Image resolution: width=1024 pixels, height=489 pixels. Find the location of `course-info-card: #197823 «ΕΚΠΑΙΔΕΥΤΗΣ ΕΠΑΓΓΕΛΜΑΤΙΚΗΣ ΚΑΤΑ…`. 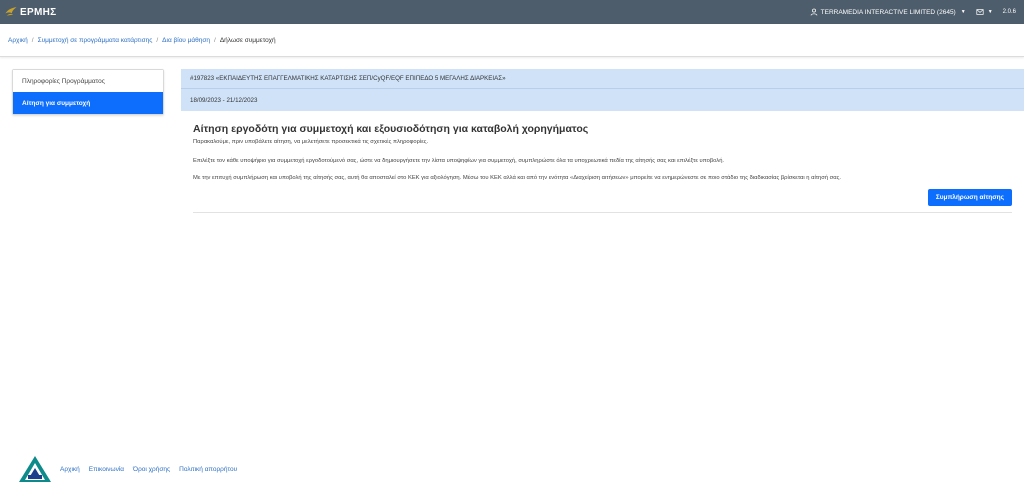

course-info-card: #197823 «ΕΚΠΑΙΔΕΥΤΗΣ ΕΠΑΓΓΕΛΜΑΤΙΚΗΣ ΚΑΤΑ… is located at coordinates (602, 90).